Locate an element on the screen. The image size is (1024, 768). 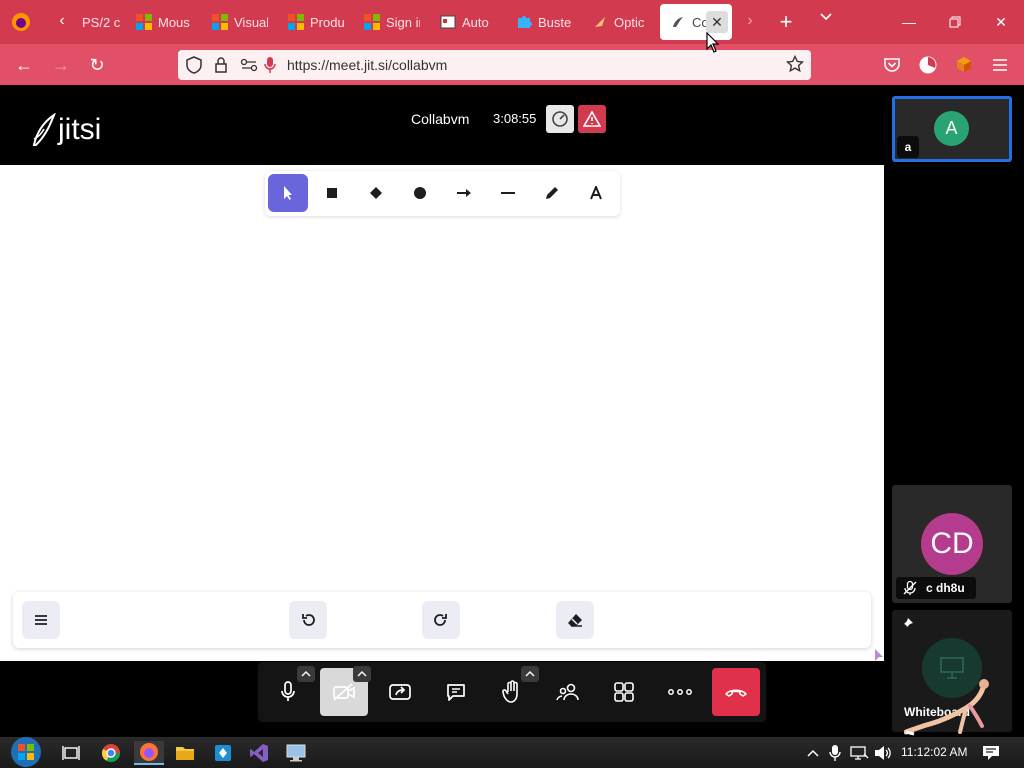
tab-mouse: Mous is located at coordinates (163, 22).